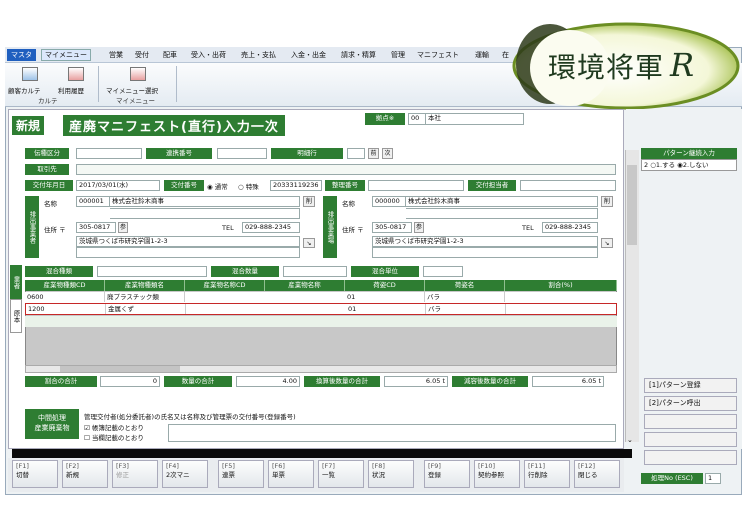 The image size is (750, 511). I want to click on renkei-label: 連携番号, so click(179, 153).